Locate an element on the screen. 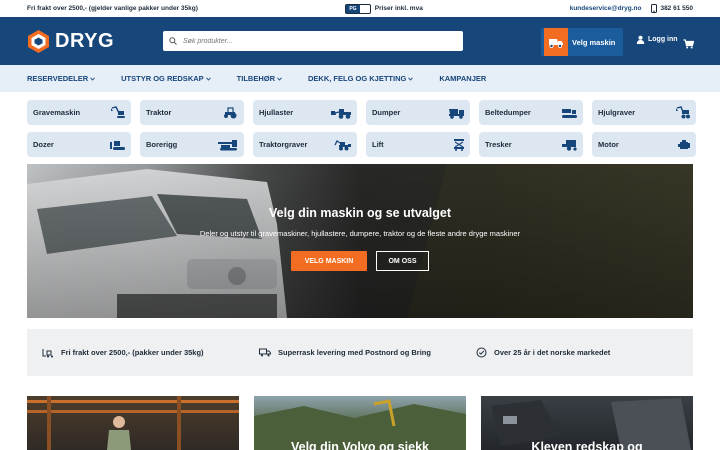 The height and width of the screenshot is (450, 720). nav-item-label: KAMPANJER is located at coordinates (463, 78).